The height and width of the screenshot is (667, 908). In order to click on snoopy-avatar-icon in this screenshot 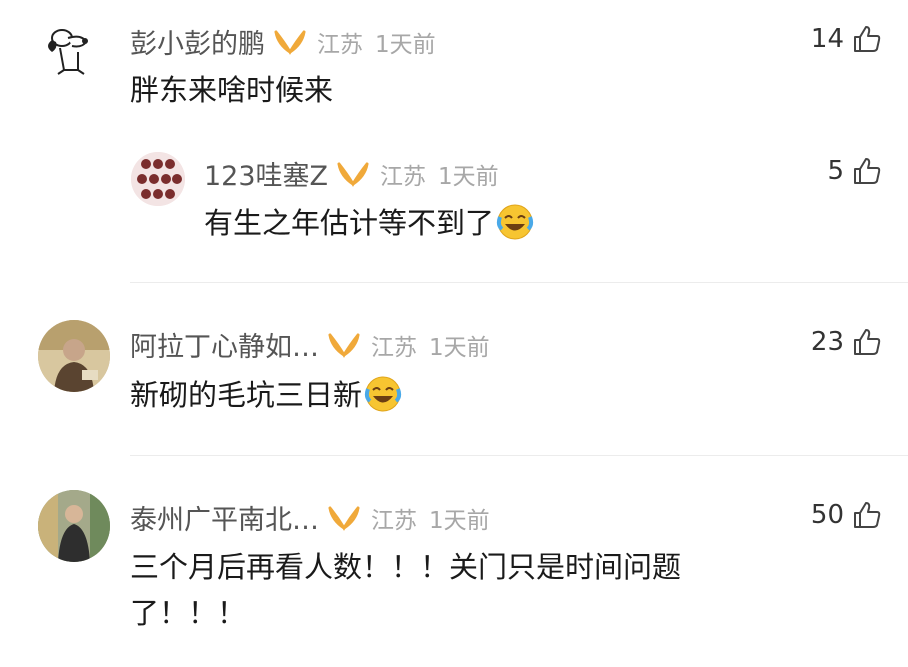, I will do `click(68, 52)`.